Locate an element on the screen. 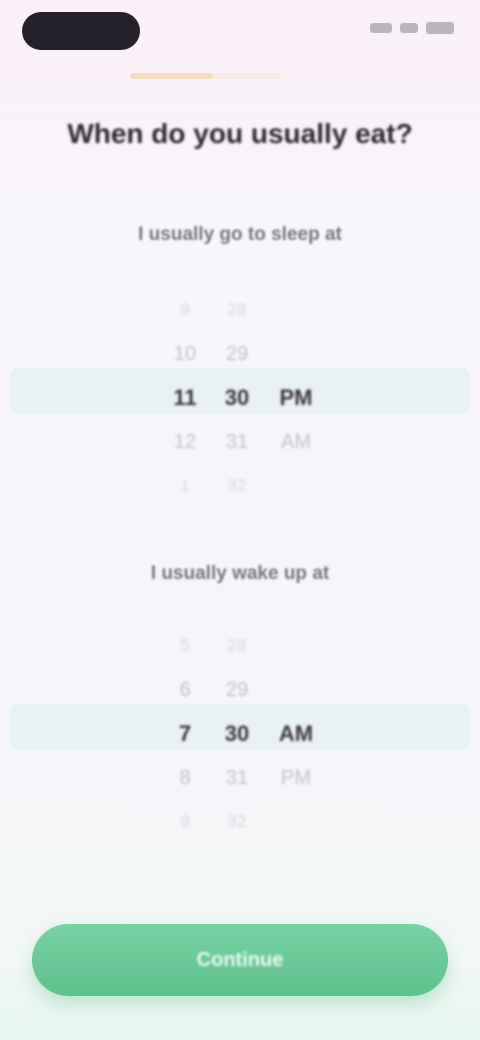  wheel-item: 12 is located at coordinates (185, 442).